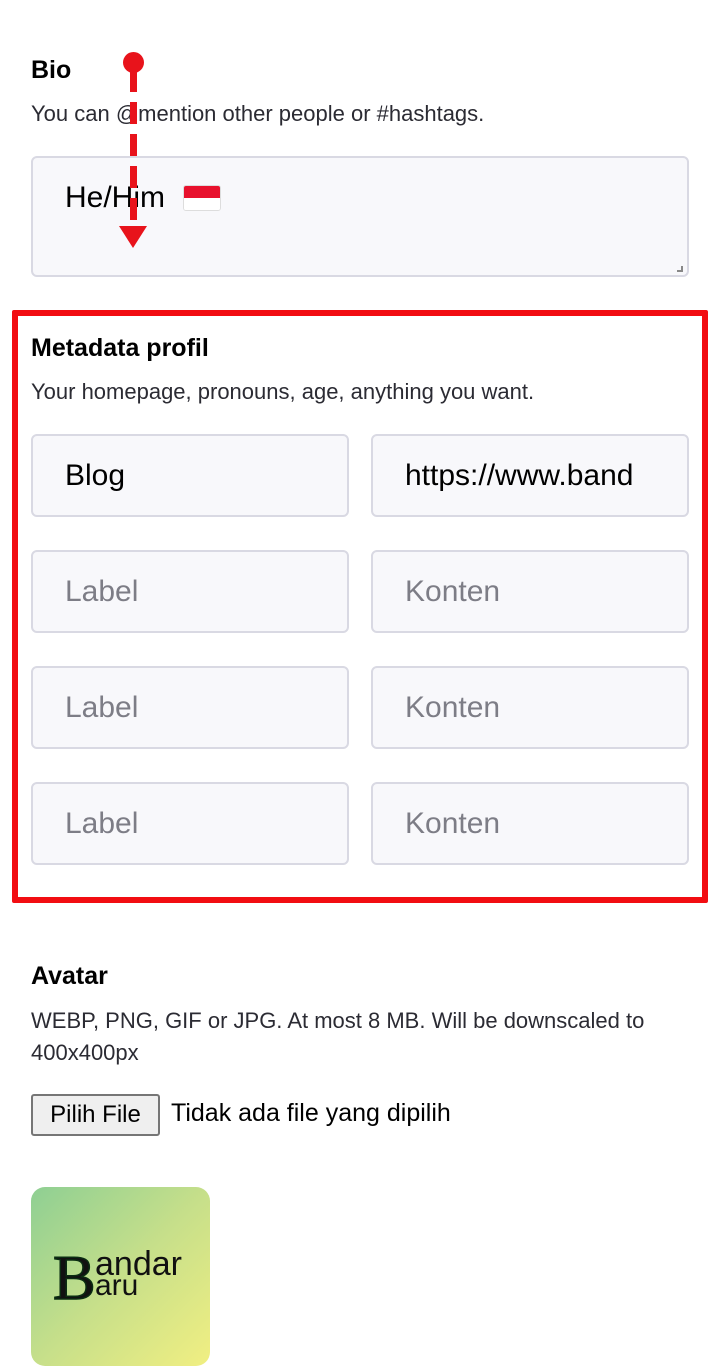 The image size is (720, 1368). Describe the element at coordinates (116, 1285) in the screenshot. I see `logo-line2: aru` at that location.